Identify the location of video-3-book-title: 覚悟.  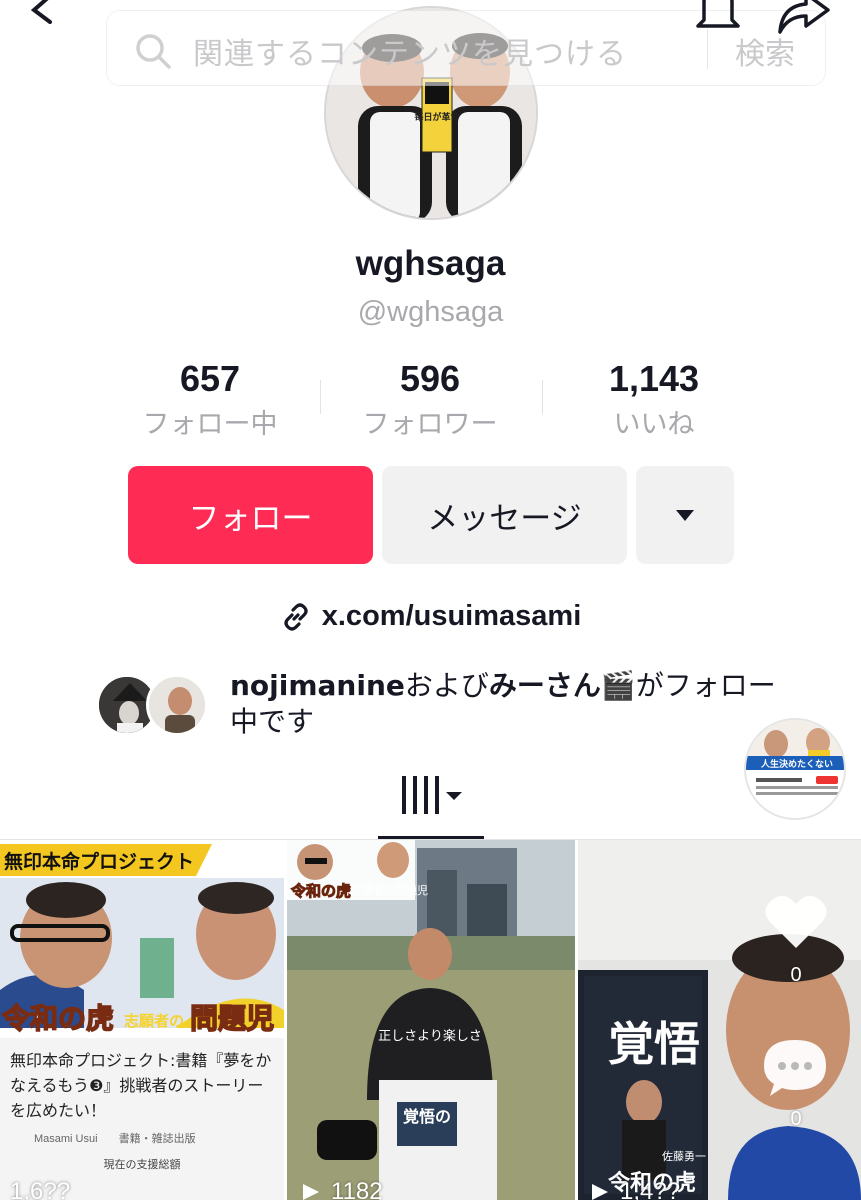
(654, 1044).